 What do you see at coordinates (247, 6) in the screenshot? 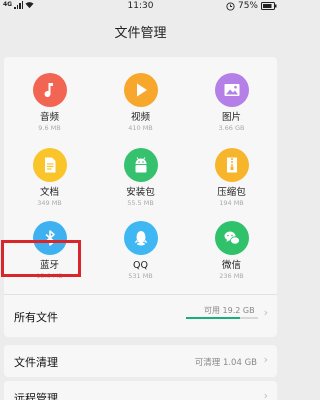
I see `battery-percent: 75%` at bounding box center [247, 6].